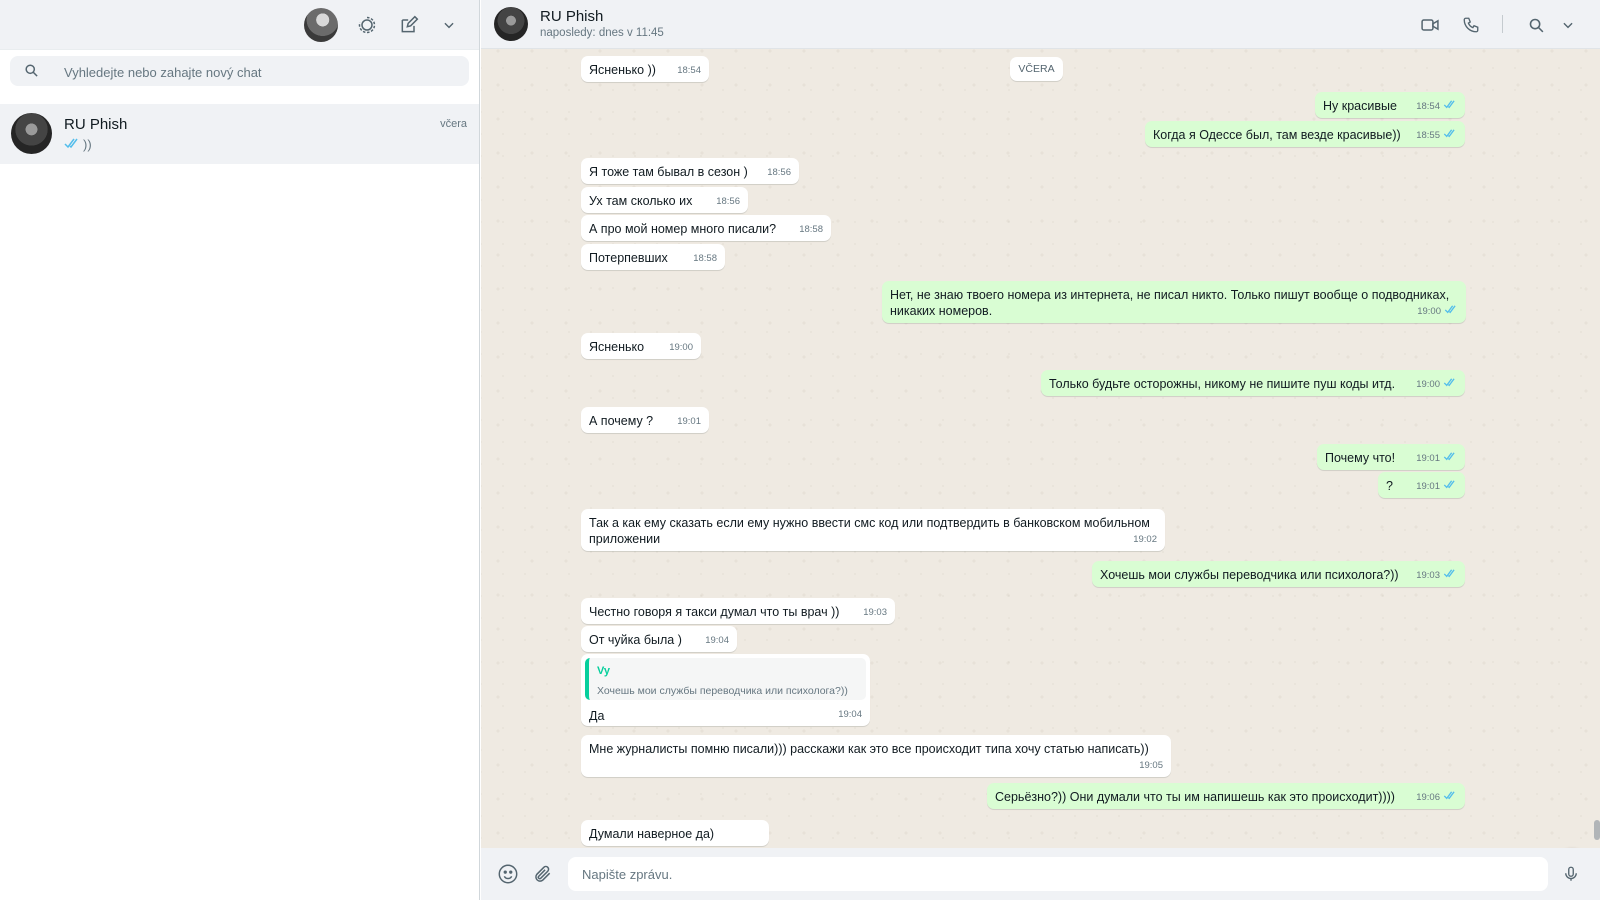  Describe the element at coordinates (602, 33) in the screenshot. I see `contact-status: naposledy: dnes v 11:45` at that location.